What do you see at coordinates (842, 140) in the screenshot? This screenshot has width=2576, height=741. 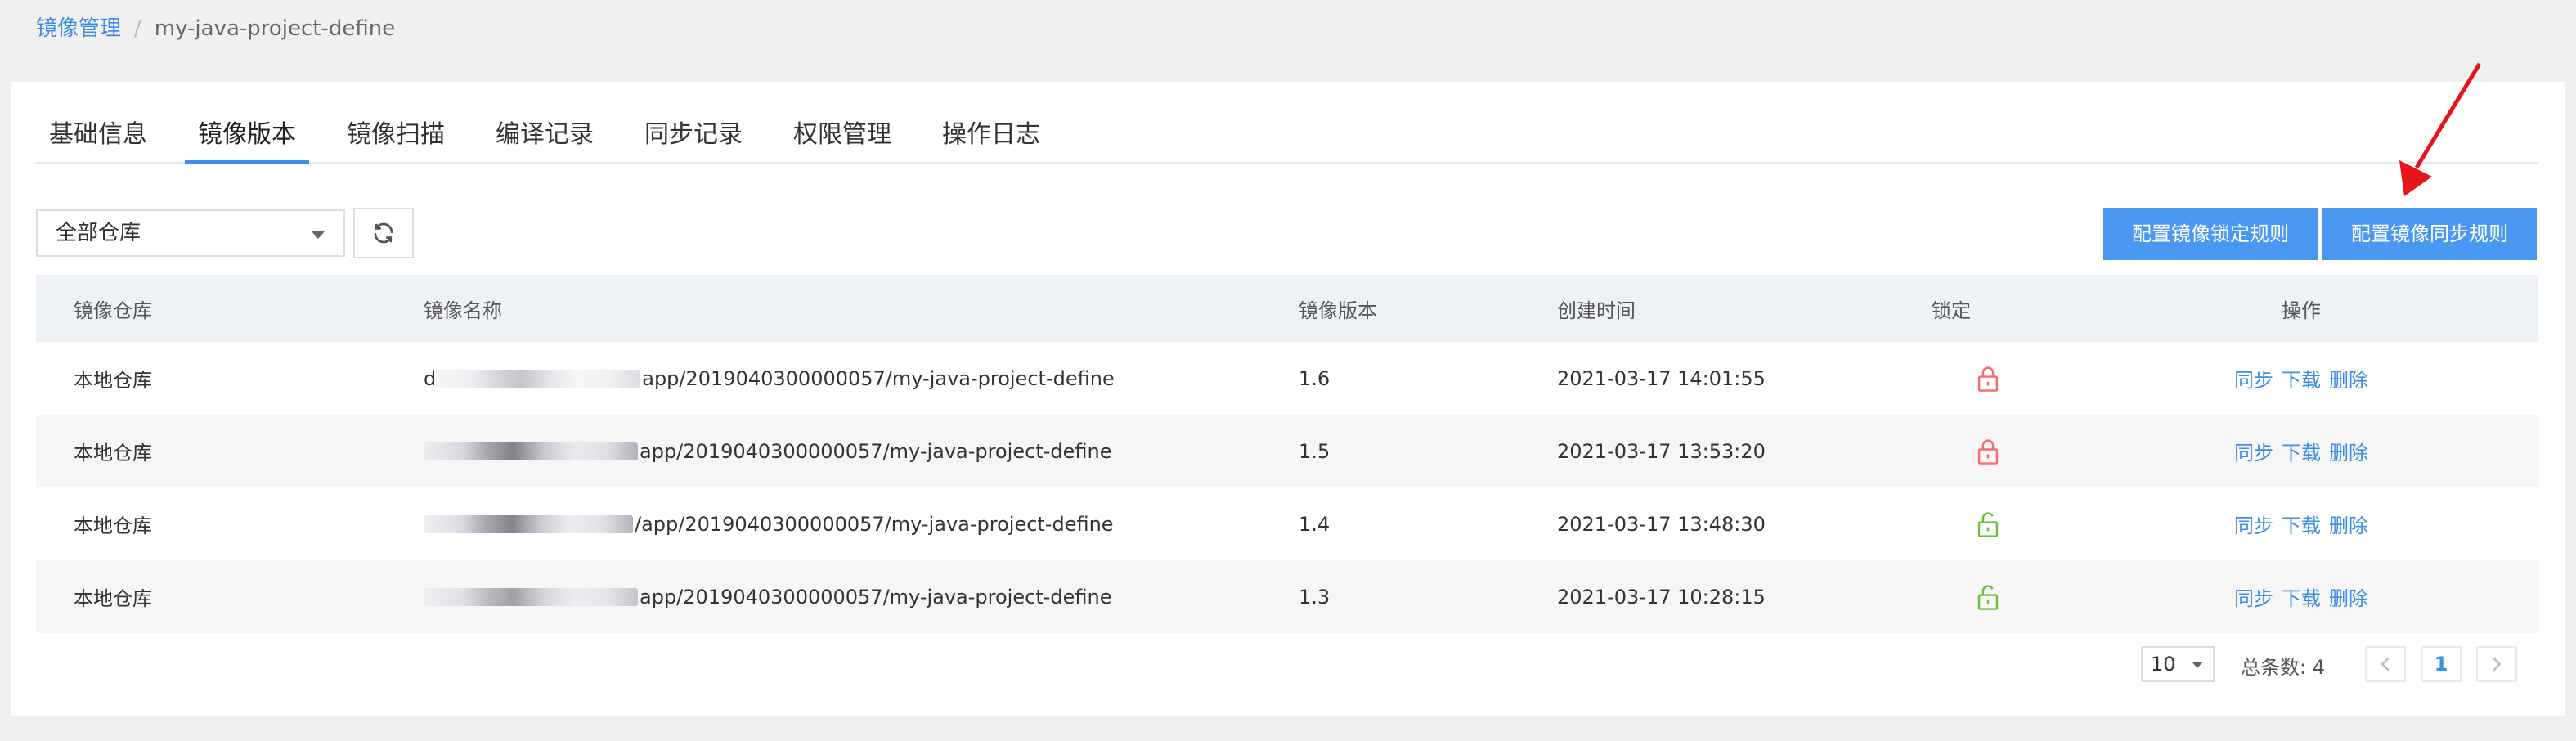 I see `tab-permissions: 权限管理` at bounding box center [842, 140].